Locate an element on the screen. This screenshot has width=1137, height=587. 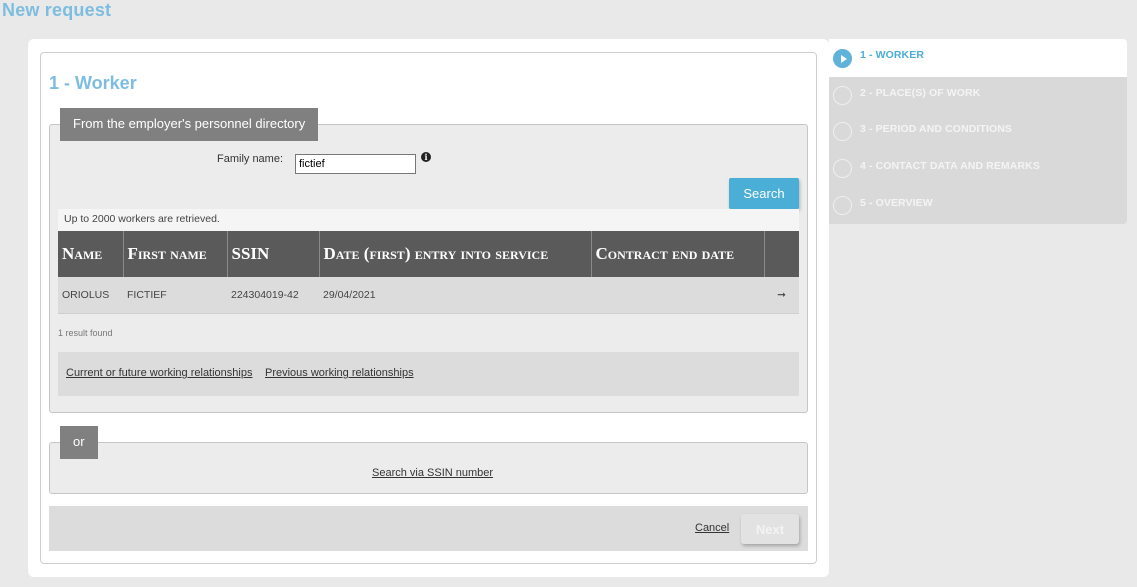
column-header-ssin: SSIN is located at coordinates (273, 254).